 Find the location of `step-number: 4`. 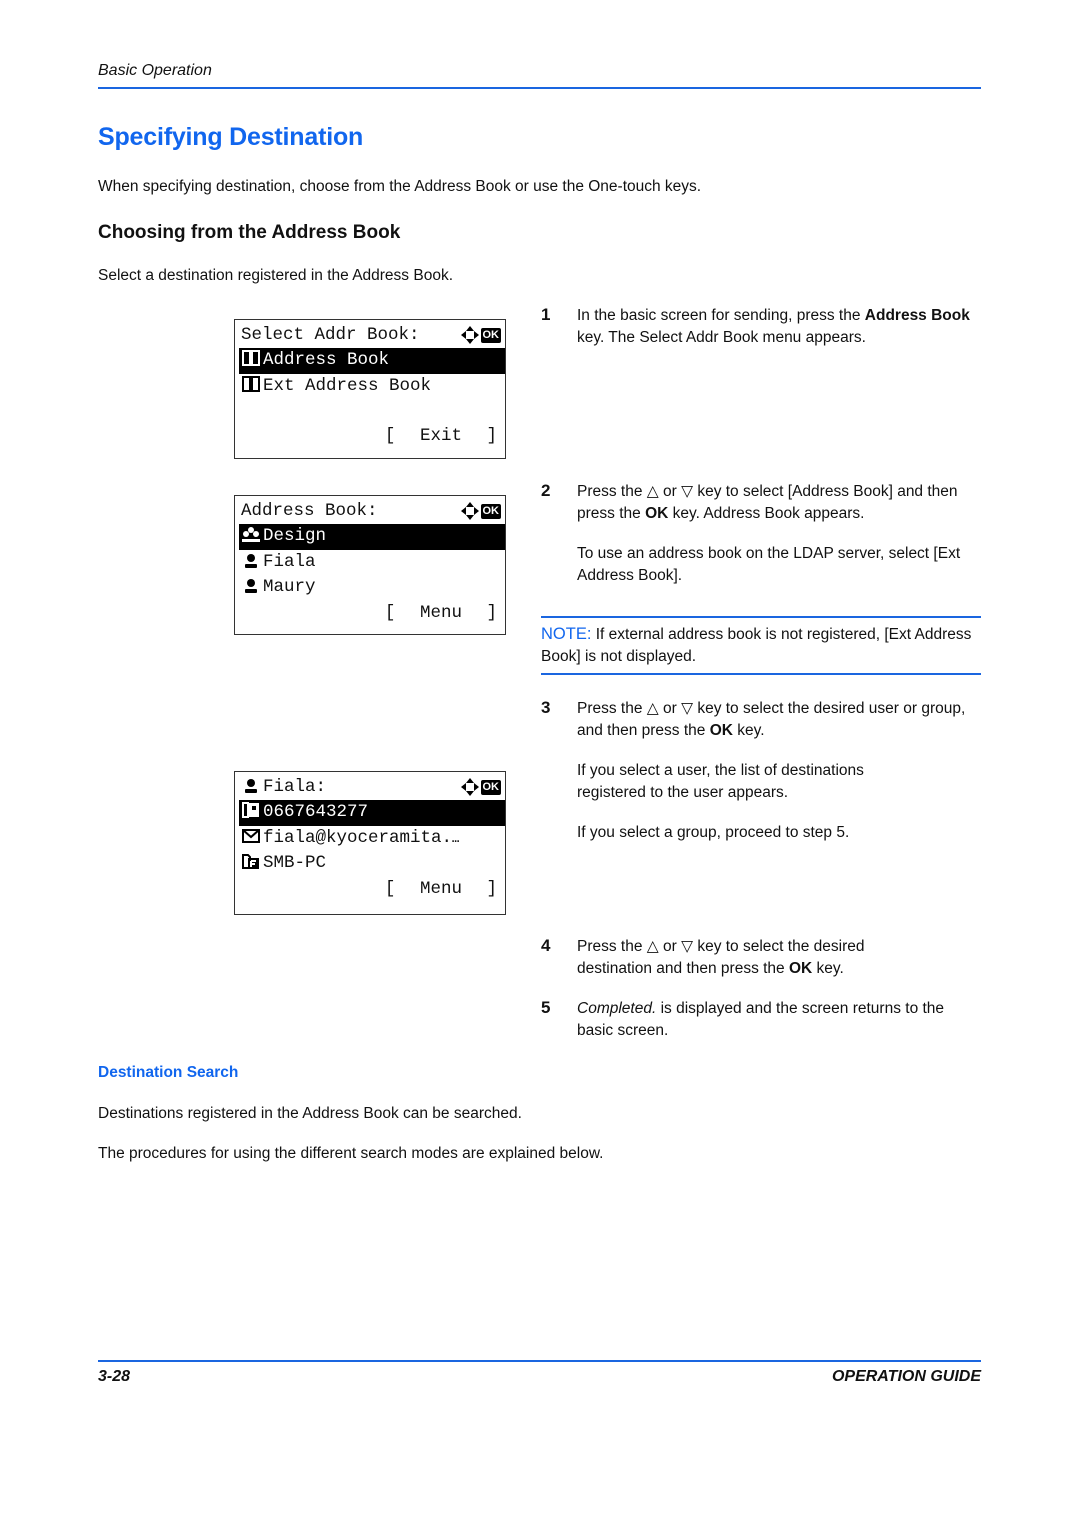

step-number: 4 is located at coordinates (546, 945).